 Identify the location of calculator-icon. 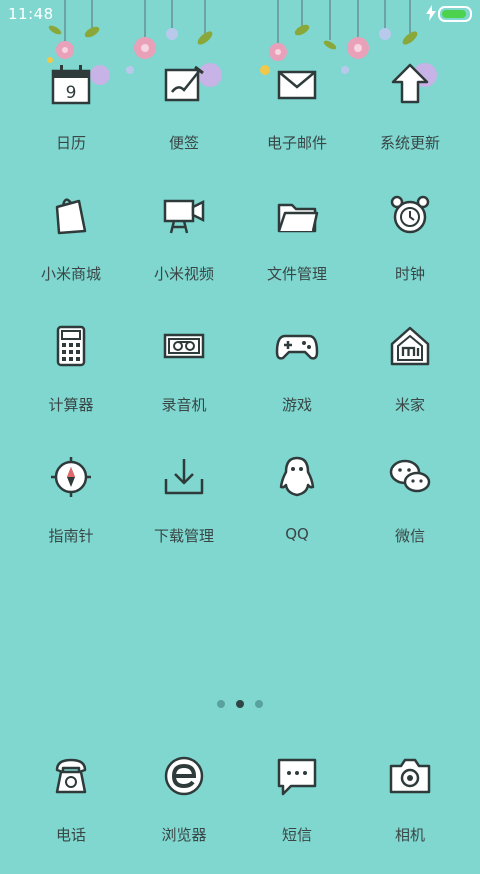
(71, 346).